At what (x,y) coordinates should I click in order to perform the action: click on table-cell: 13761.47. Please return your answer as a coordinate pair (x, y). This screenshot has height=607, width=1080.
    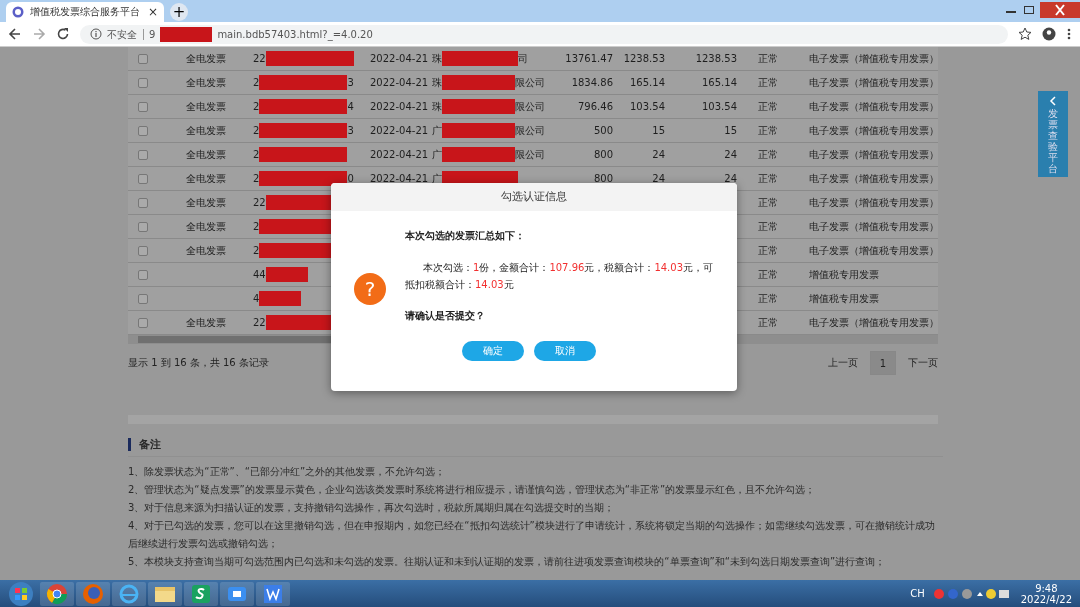
    Looking at the image, I should click on (589, 58).